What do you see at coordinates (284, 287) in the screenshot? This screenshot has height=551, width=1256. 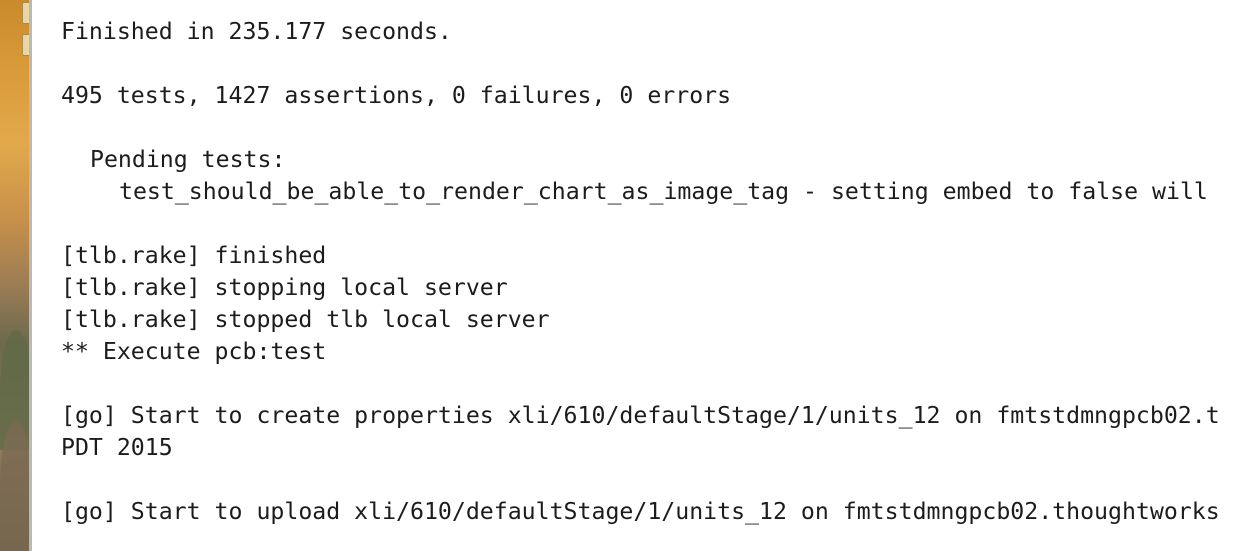 I see `output-line-tlb-stopping: [tlb.rake] stopping local server` at bounding box center [284, 287].